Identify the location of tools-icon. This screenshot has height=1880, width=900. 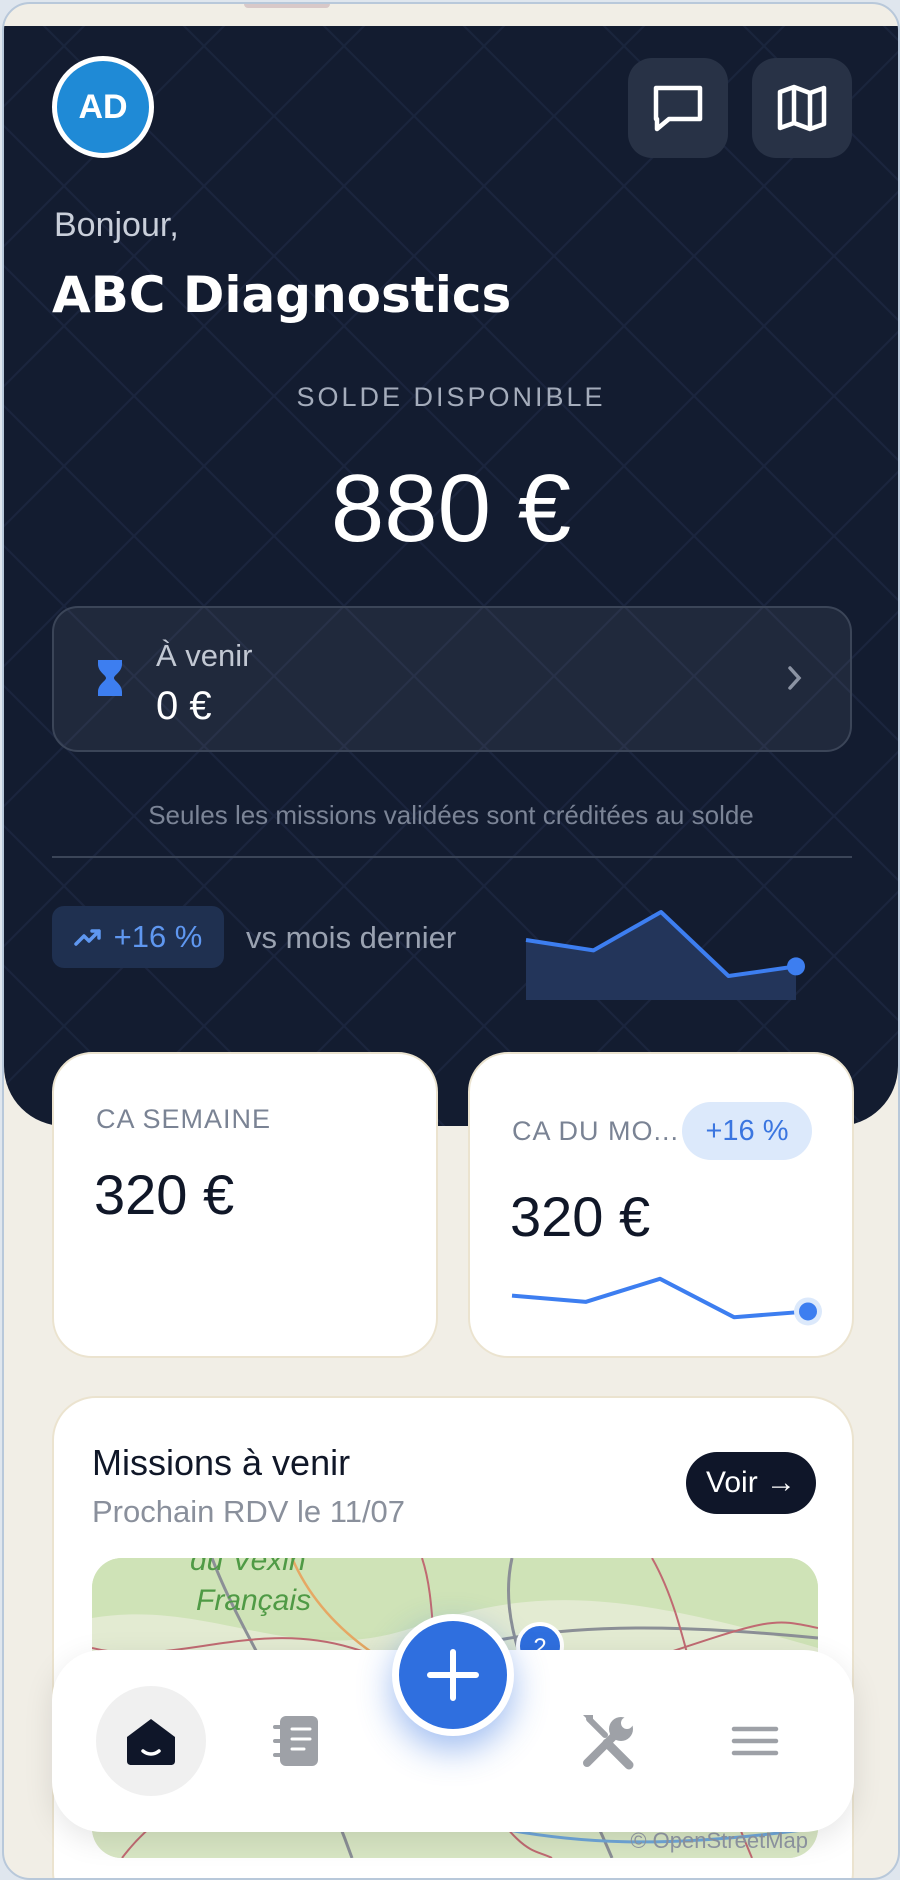
(608, 1742).